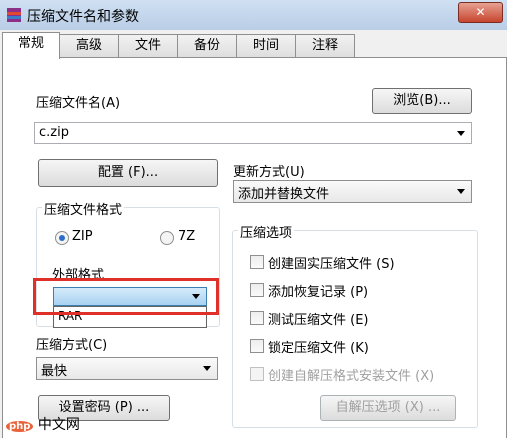 The image size is (507, 438). I want to click on winrar-icon, so click(14, 15).